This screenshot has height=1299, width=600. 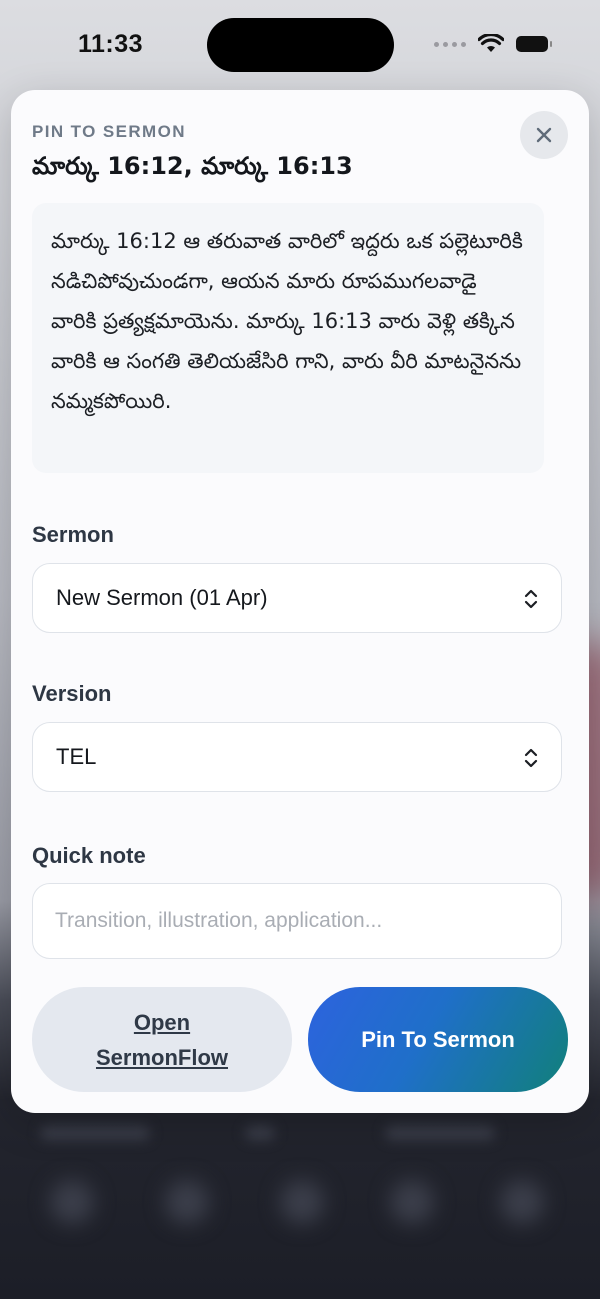 I want to click on cellular-signal-icon, so click(x=450, y=44).